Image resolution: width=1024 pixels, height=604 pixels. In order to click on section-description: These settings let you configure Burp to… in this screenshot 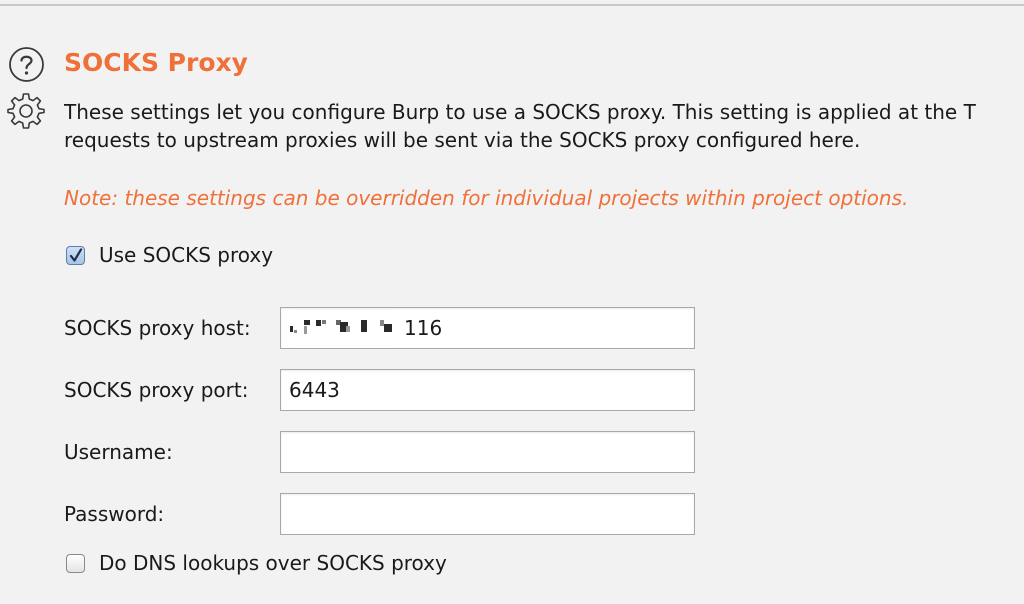, I will do `click(544, 126)`.